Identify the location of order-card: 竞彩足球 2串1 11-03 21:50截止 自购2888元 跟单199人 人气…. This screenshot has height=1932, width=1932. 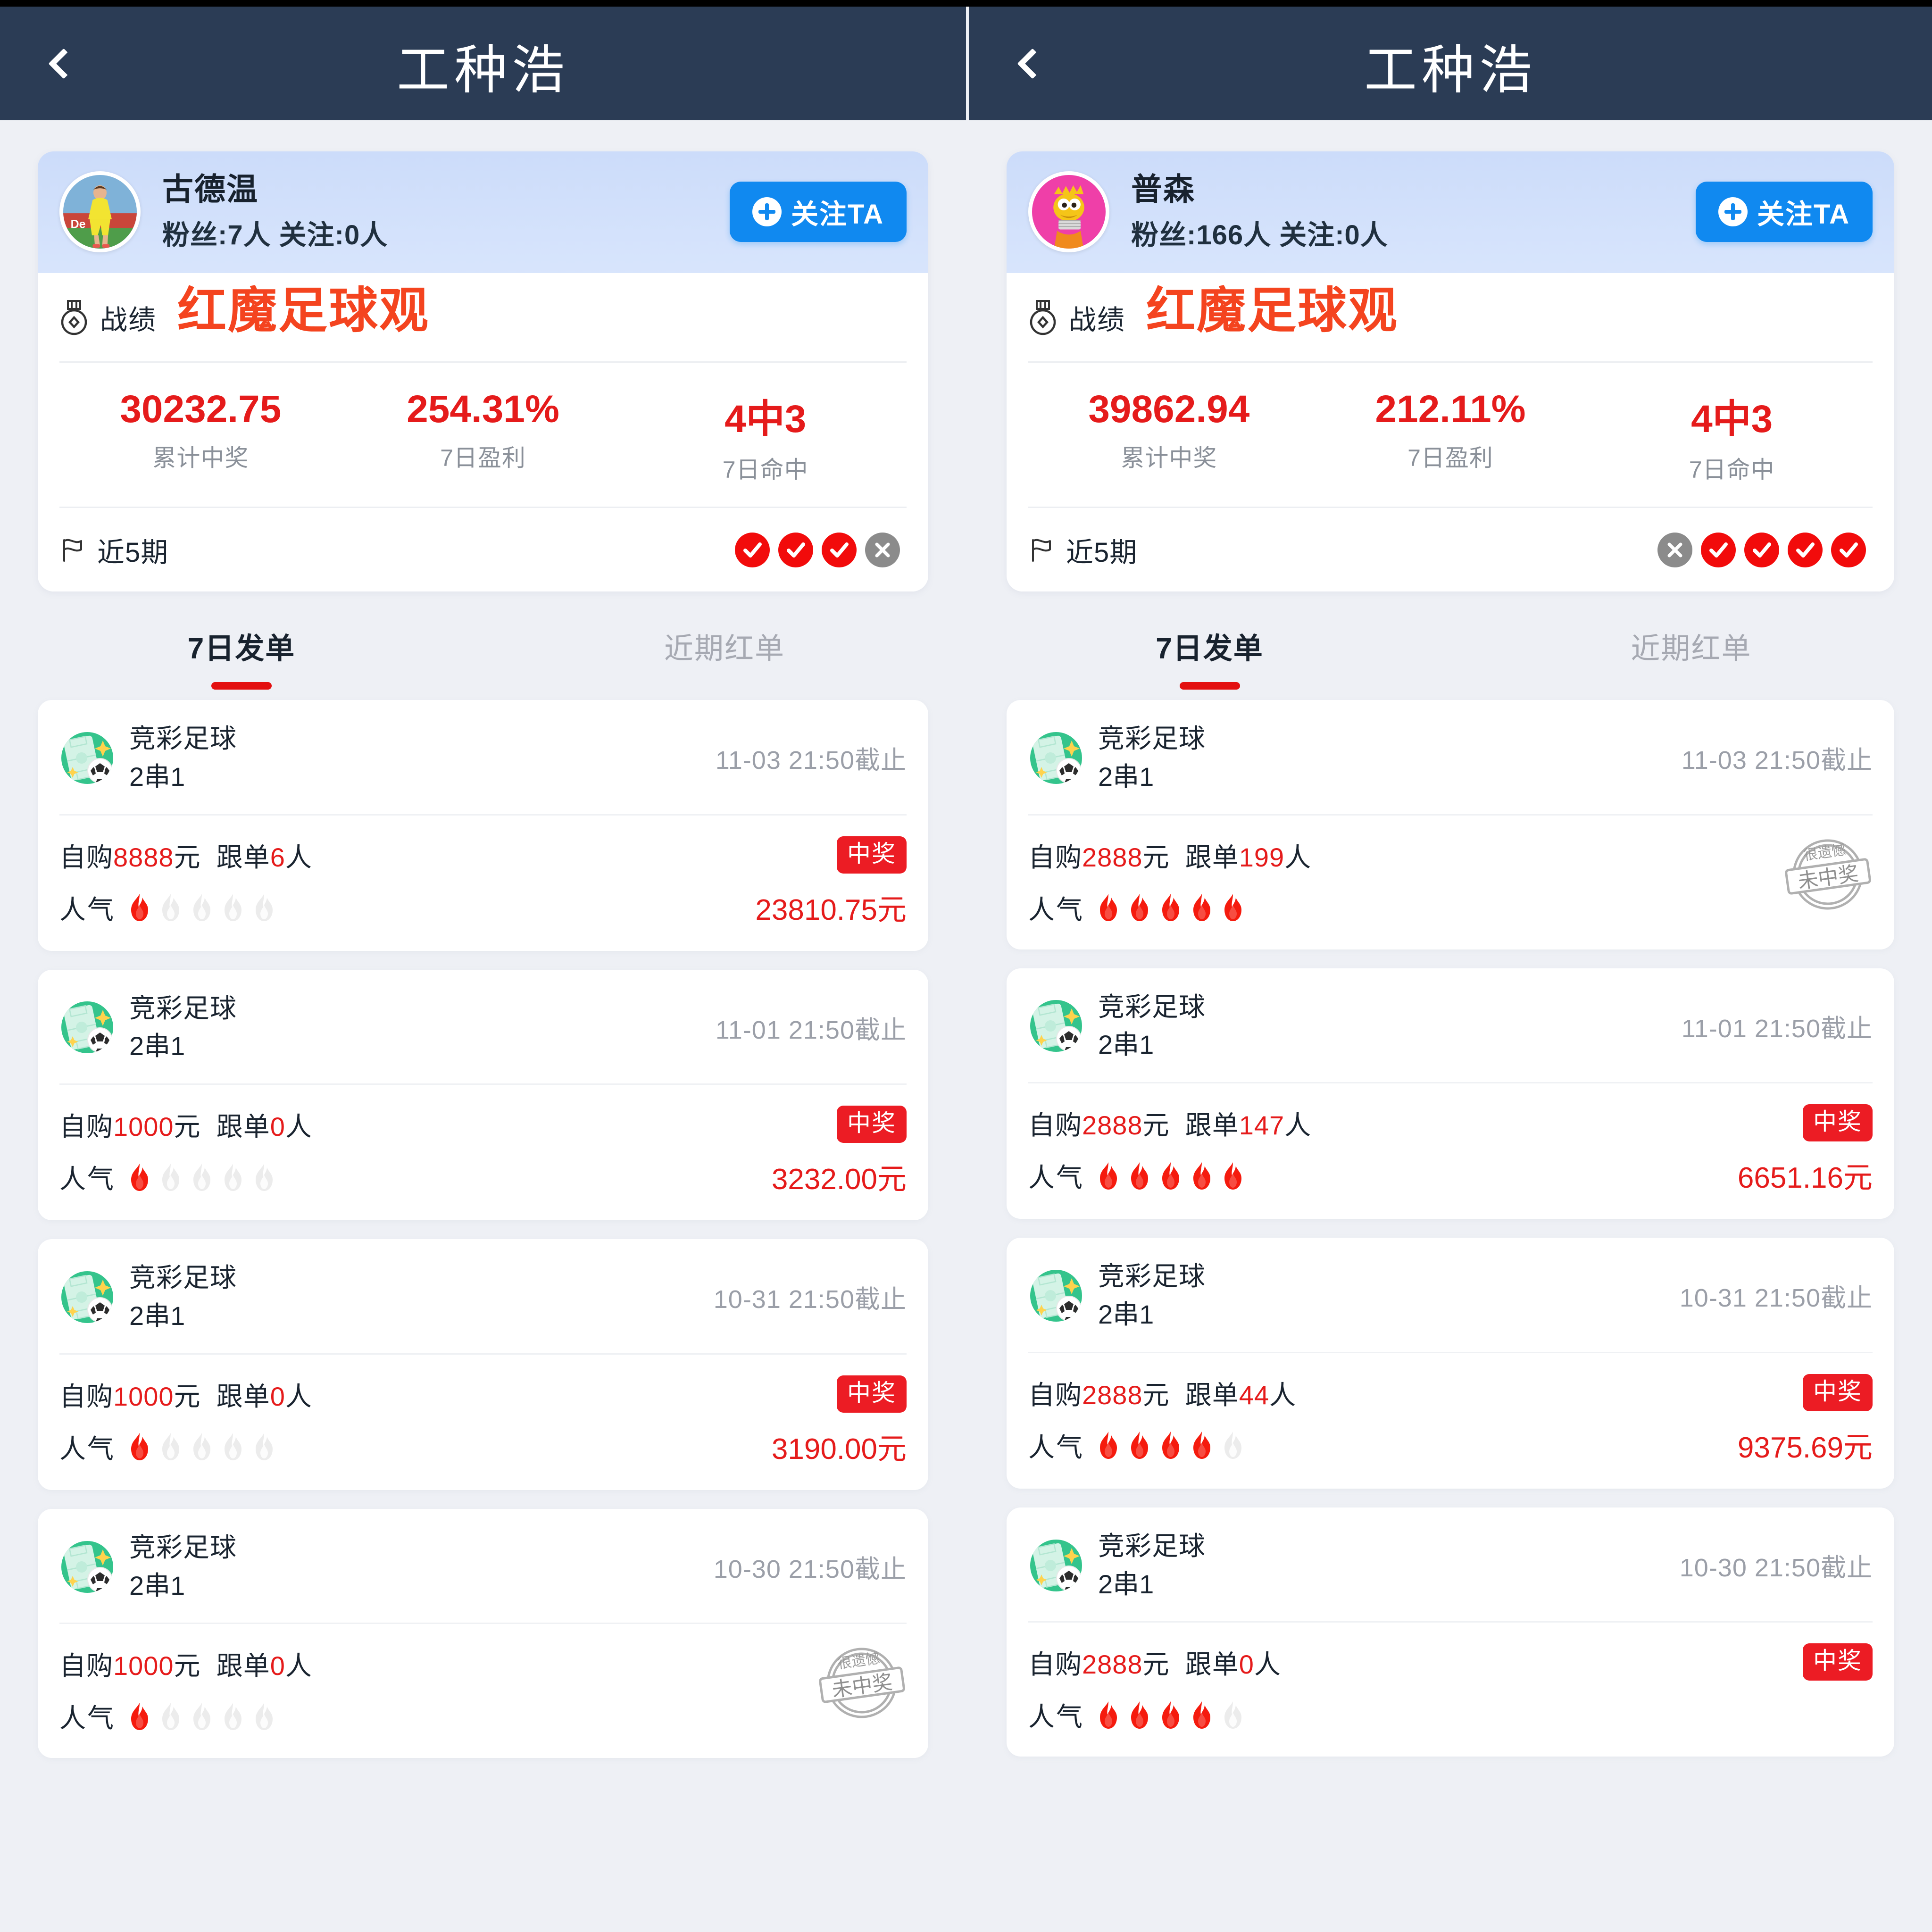
(1451, 824).